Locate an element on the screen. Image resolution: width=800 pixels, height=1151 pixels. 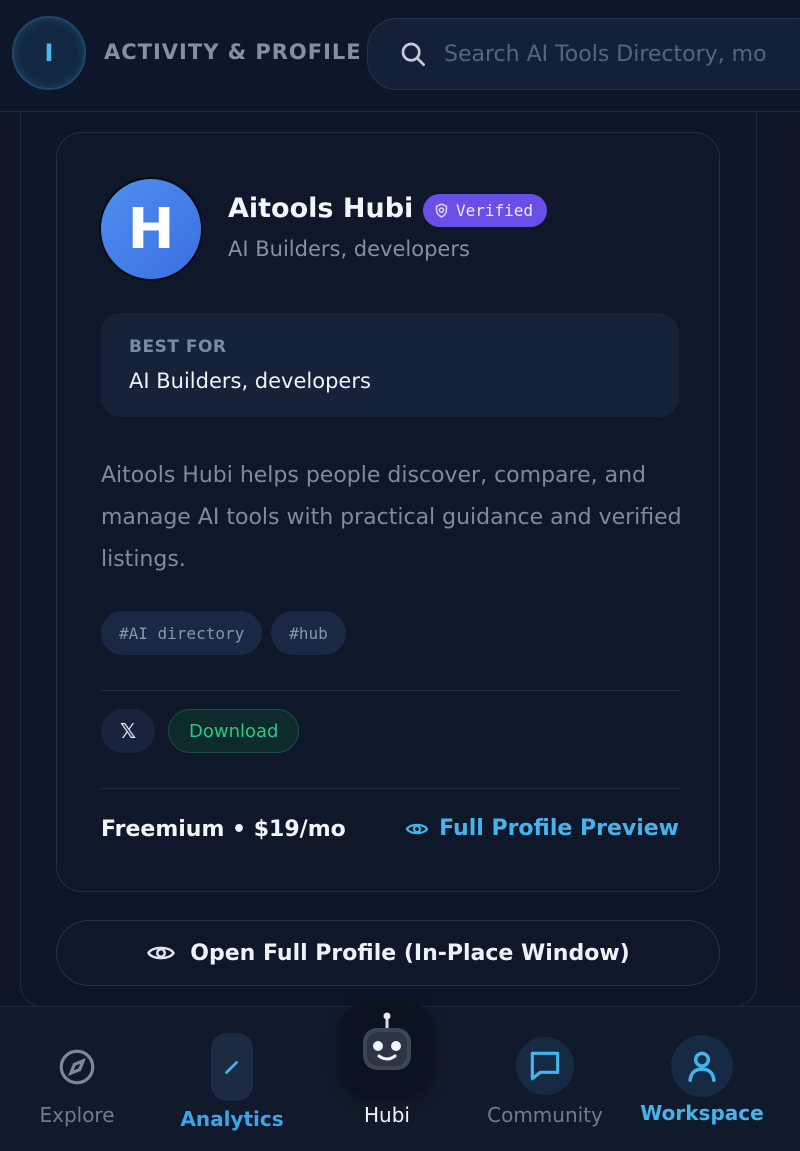
tool-logo: H is located at coordinates (151, 229).